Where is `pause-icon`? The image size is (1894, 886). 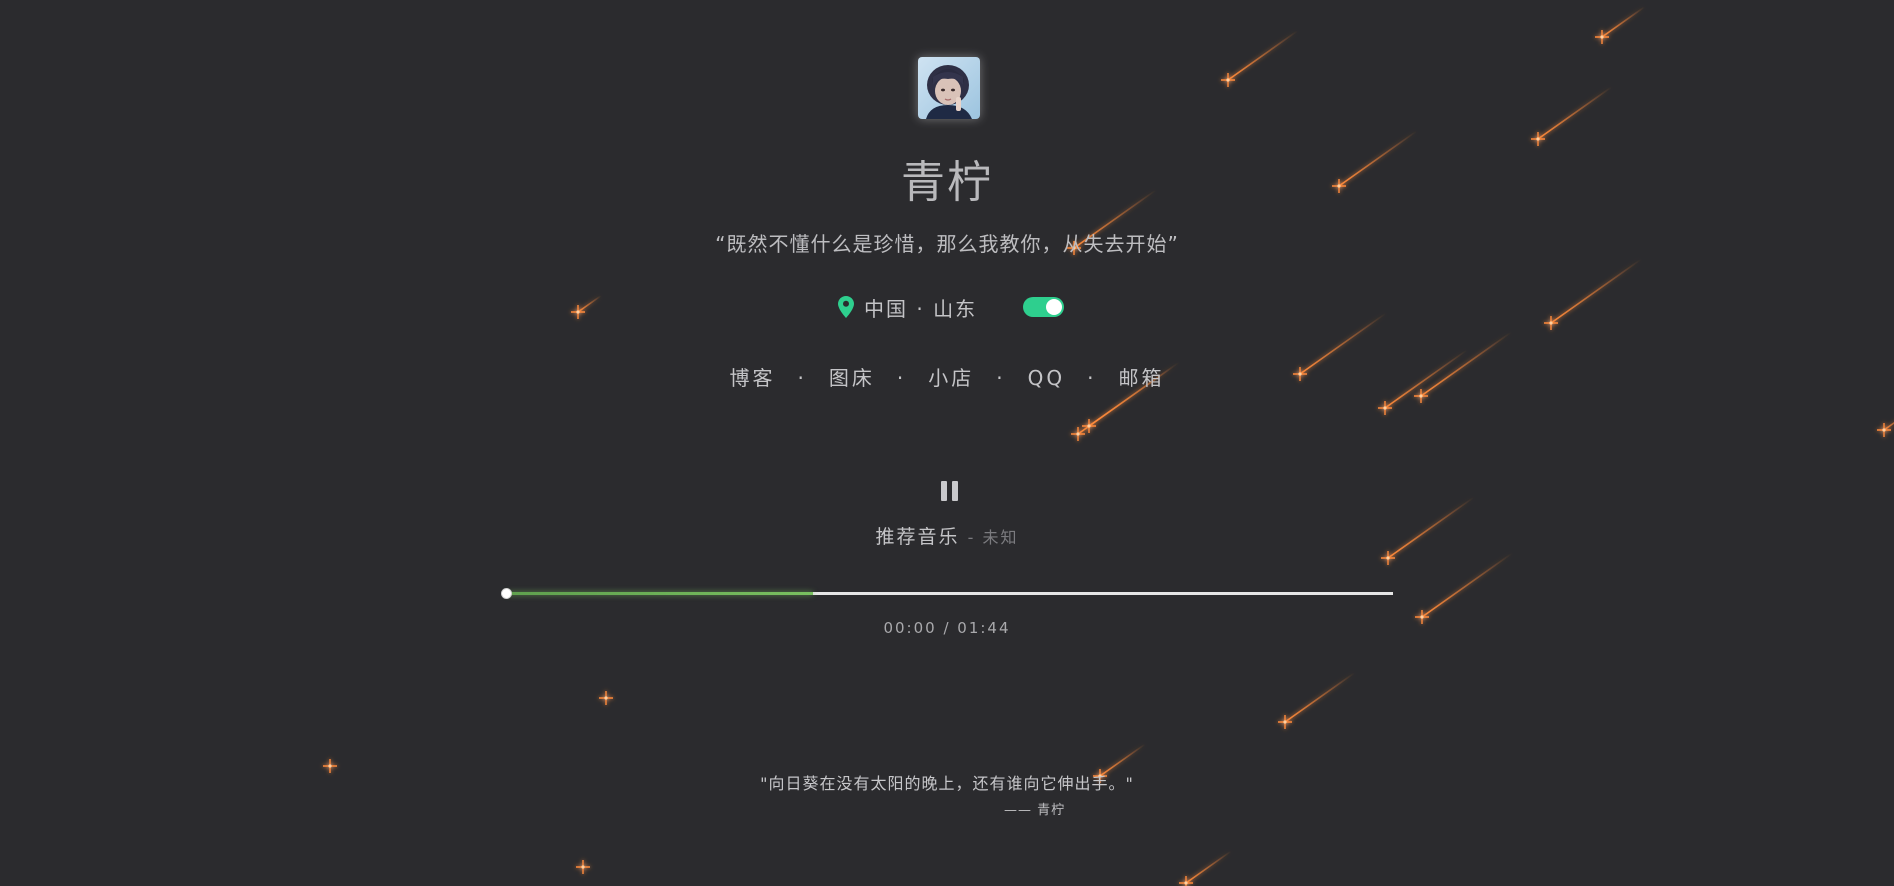
pause-icon is located at coordinates (944, 491).